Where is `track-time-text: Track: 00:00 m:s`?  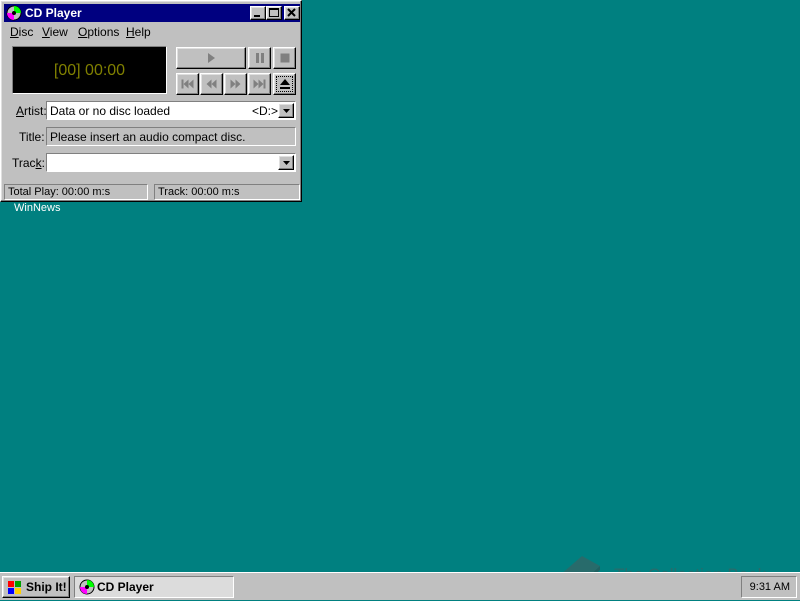 track-time-text: Track: 00:00 m:s is located at coordinates (199, 192).